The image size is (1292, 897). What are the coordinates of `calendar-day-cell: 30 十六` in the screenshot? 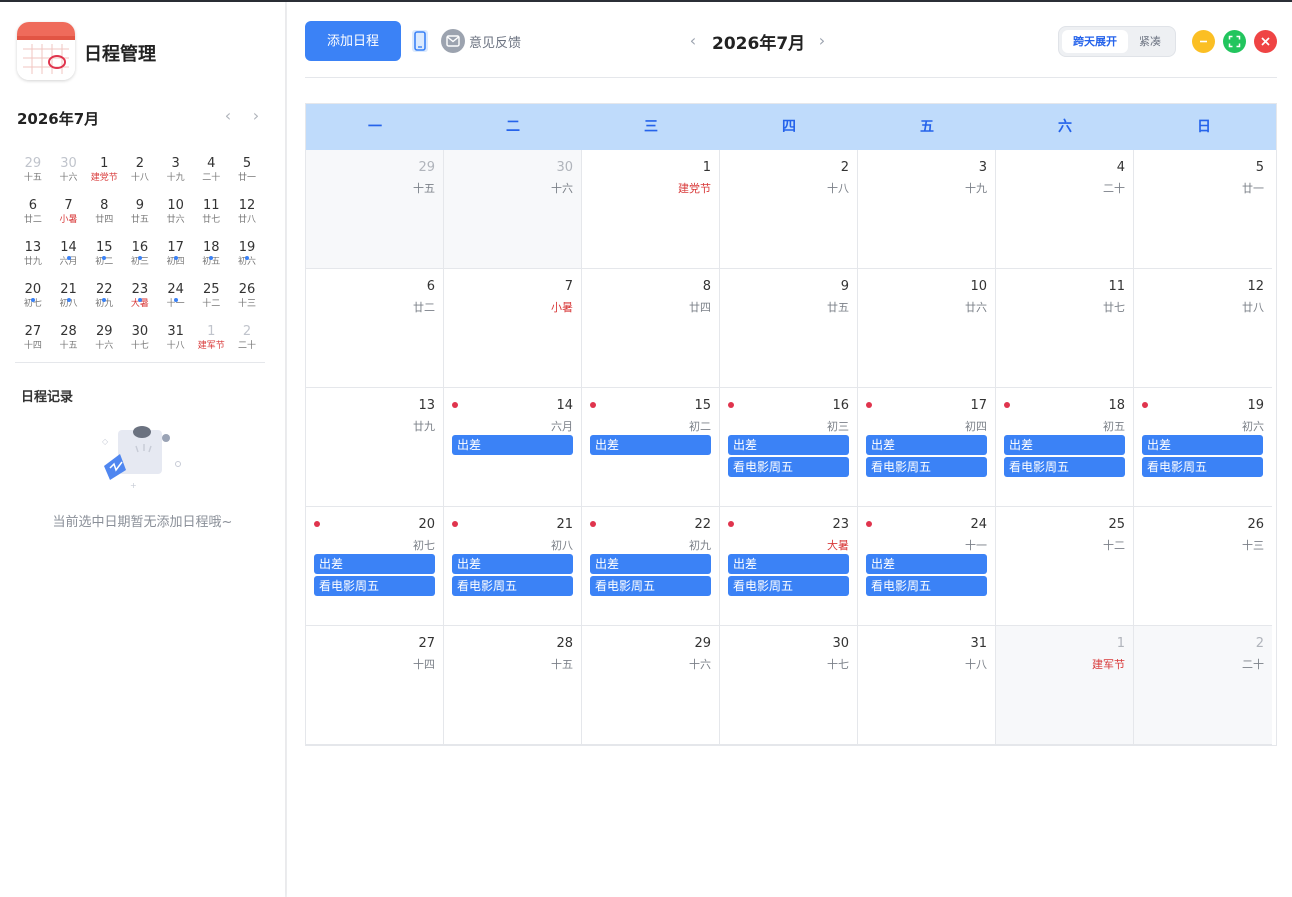 It's located at (513, 209).